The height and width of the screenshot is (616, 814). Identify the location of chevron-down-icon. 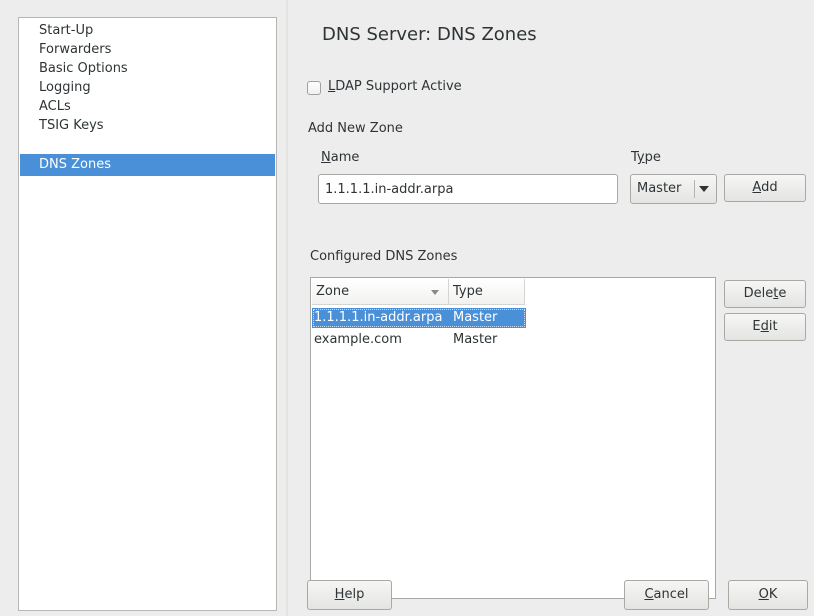
(704, 189).